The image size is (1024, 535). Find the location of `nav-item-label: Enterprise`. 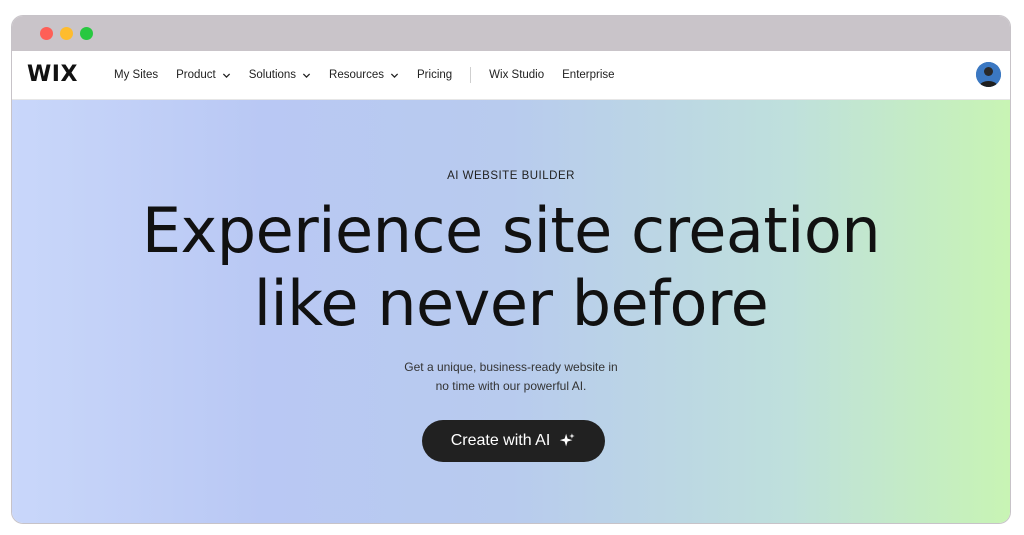

nav-item-label: Enterprise is located at coordinates (588, 75).